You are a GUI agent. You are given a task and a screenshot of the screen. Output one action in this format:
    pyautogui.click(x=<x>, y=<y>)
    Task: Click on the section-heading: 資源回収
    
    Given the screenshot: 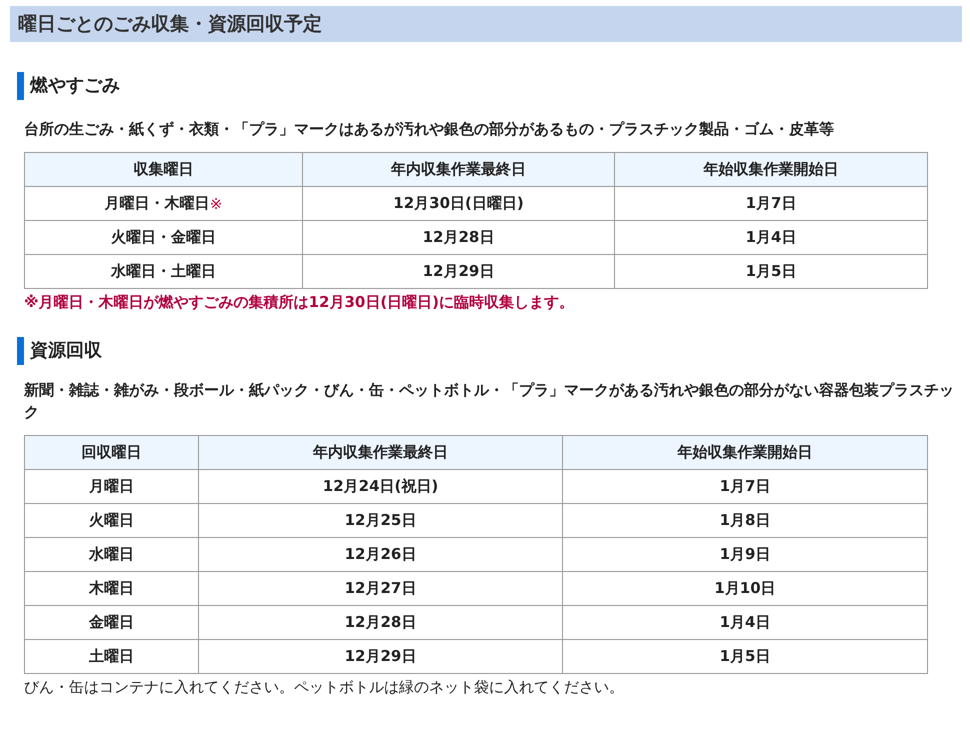 What is the action you would take?
    pyautogui.click(x=489, y=351)
    